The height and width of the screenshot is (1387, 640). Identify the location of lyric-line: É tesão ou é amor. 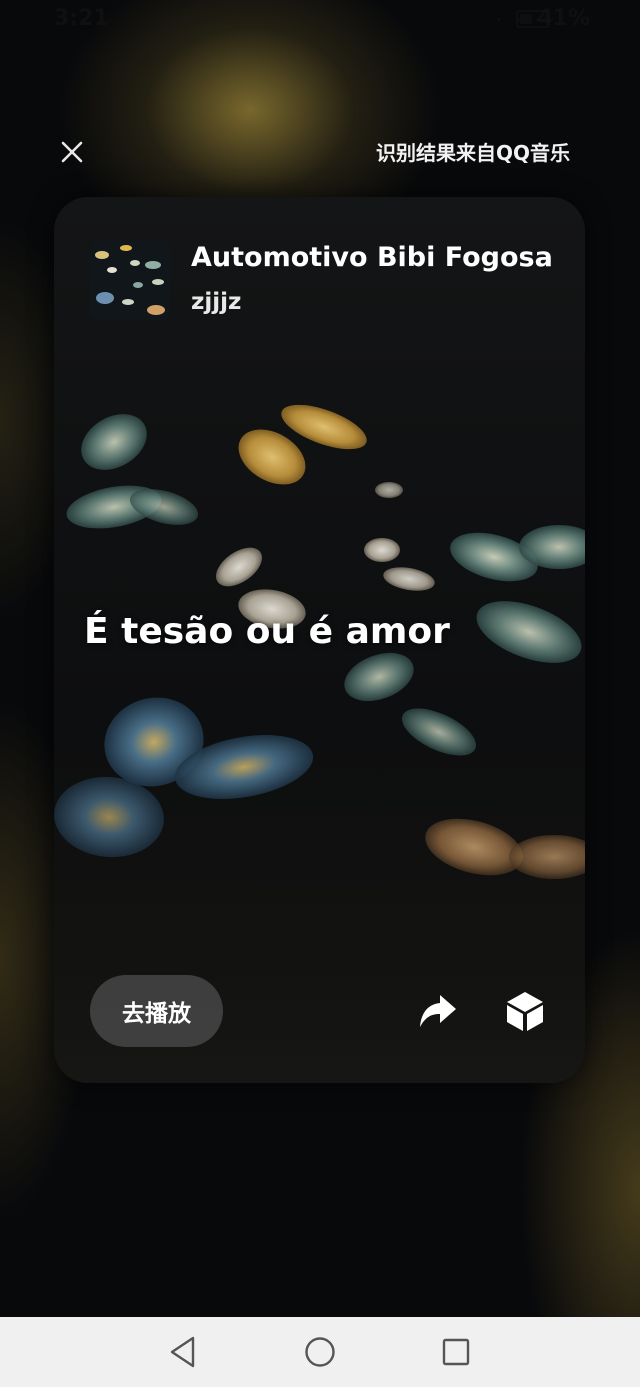
(267, 631).